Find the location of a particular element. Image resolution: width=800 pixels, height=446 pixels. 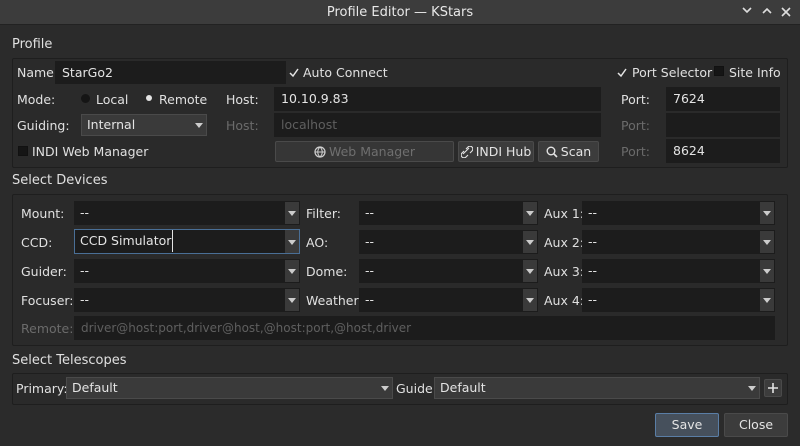

mode-remote-label: Remote is located at coordinates (183, 99).